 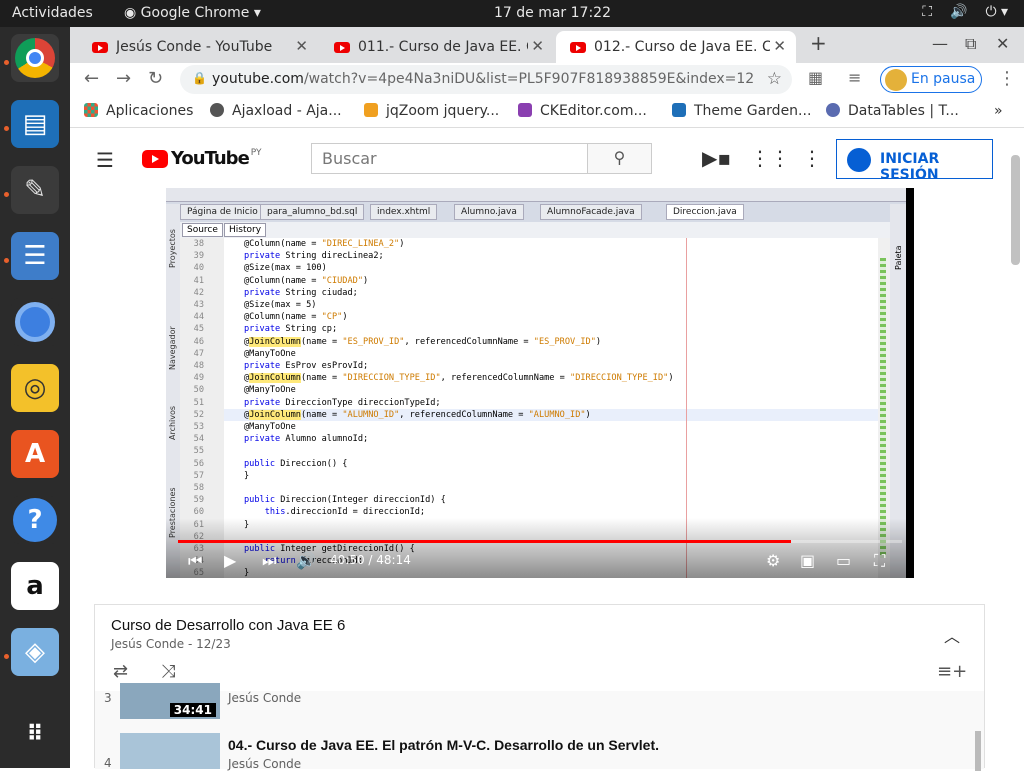 I want to click on hamburger-menu-icon: ☰, so click(x=105, y=160).